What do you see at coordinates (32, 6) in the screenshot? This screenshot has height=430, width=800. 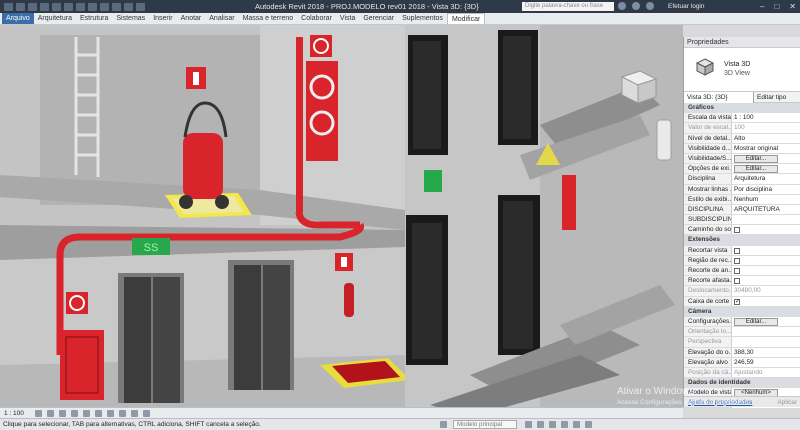 I see `save-icon` at bounding box center [32, 6].